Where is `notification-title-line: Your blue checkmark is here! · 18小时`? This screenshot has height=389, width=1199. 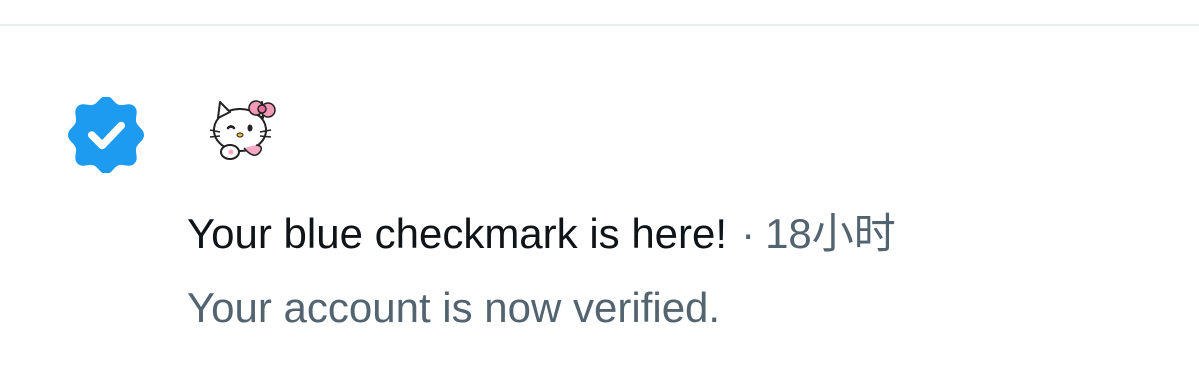
notification-title-line: Your blue checkmark is here! · 18小时 is located at coordinates (541, 234).